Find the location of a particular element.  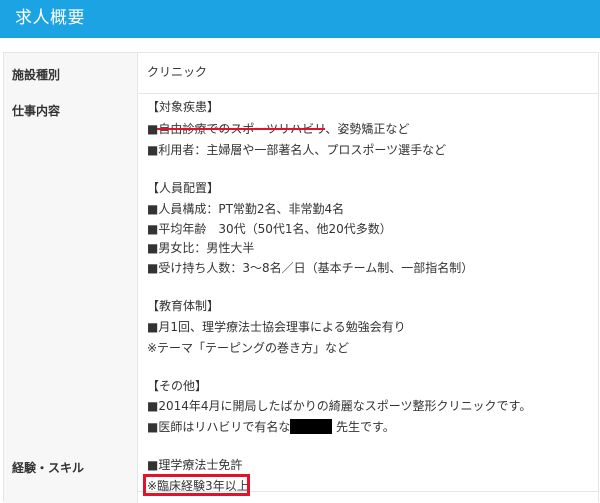

label-cell: 施設種別 is located at coordinates (71, 73).